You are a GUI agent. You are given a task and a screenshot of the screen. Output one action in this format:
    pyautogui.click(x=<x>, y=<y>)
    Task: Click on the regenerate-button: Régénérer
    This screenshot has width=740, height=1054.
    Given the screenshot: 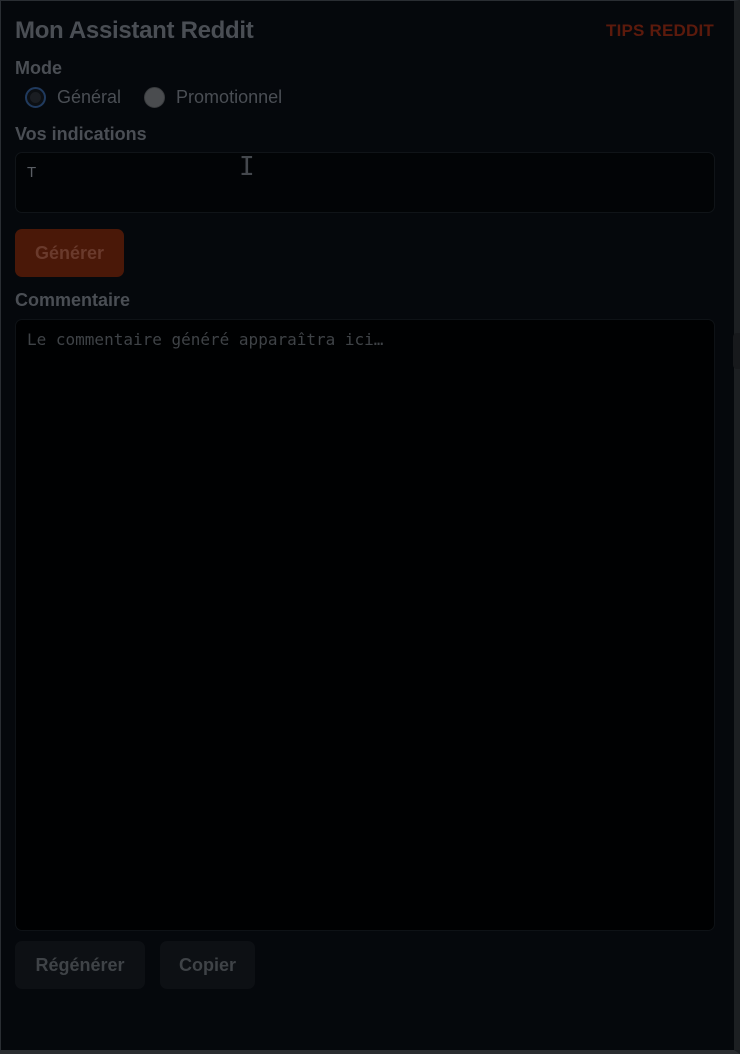 What is the action you would take?
    pyautogui.click(x=80, y=965)
    